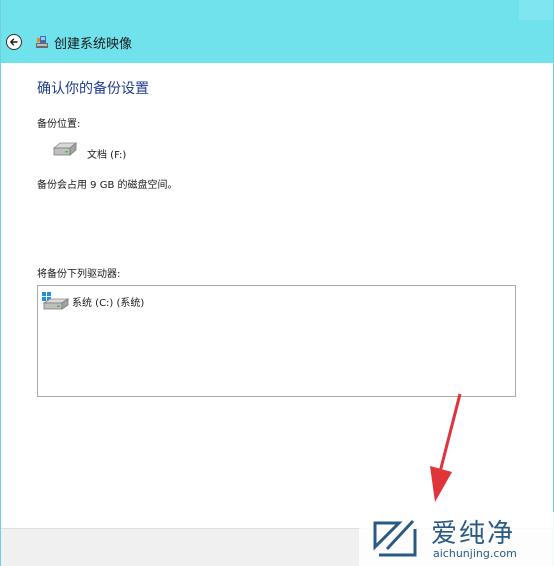 This screenshot has width=554, height=566. Describe the element at coordinates (107, 155) in the screenshot. I see `backup-target-drive: 文档 (F:)` at that location.